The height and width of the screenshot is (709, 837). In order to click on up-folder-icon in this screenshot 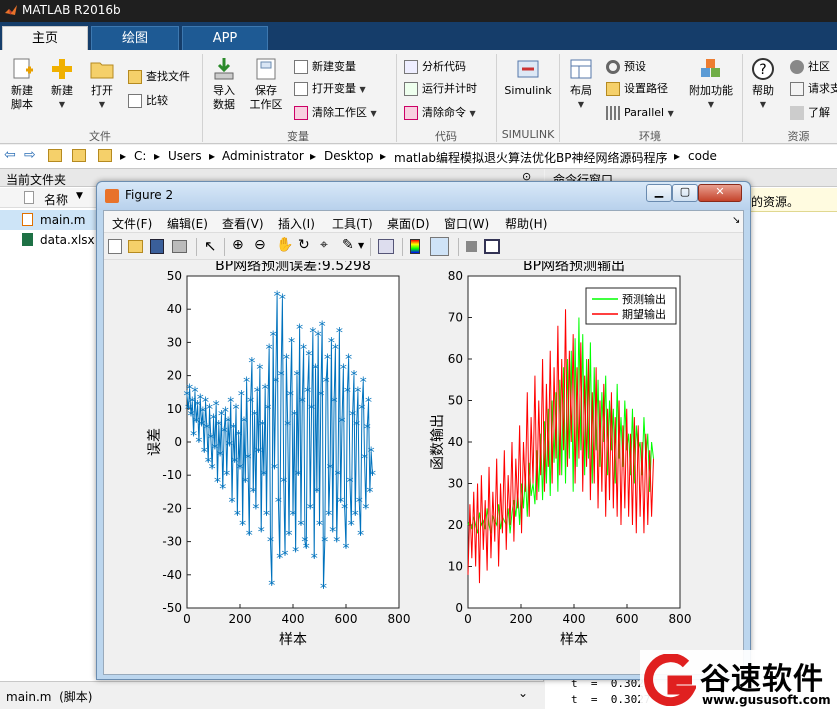, I will do `click(55, 155)`.